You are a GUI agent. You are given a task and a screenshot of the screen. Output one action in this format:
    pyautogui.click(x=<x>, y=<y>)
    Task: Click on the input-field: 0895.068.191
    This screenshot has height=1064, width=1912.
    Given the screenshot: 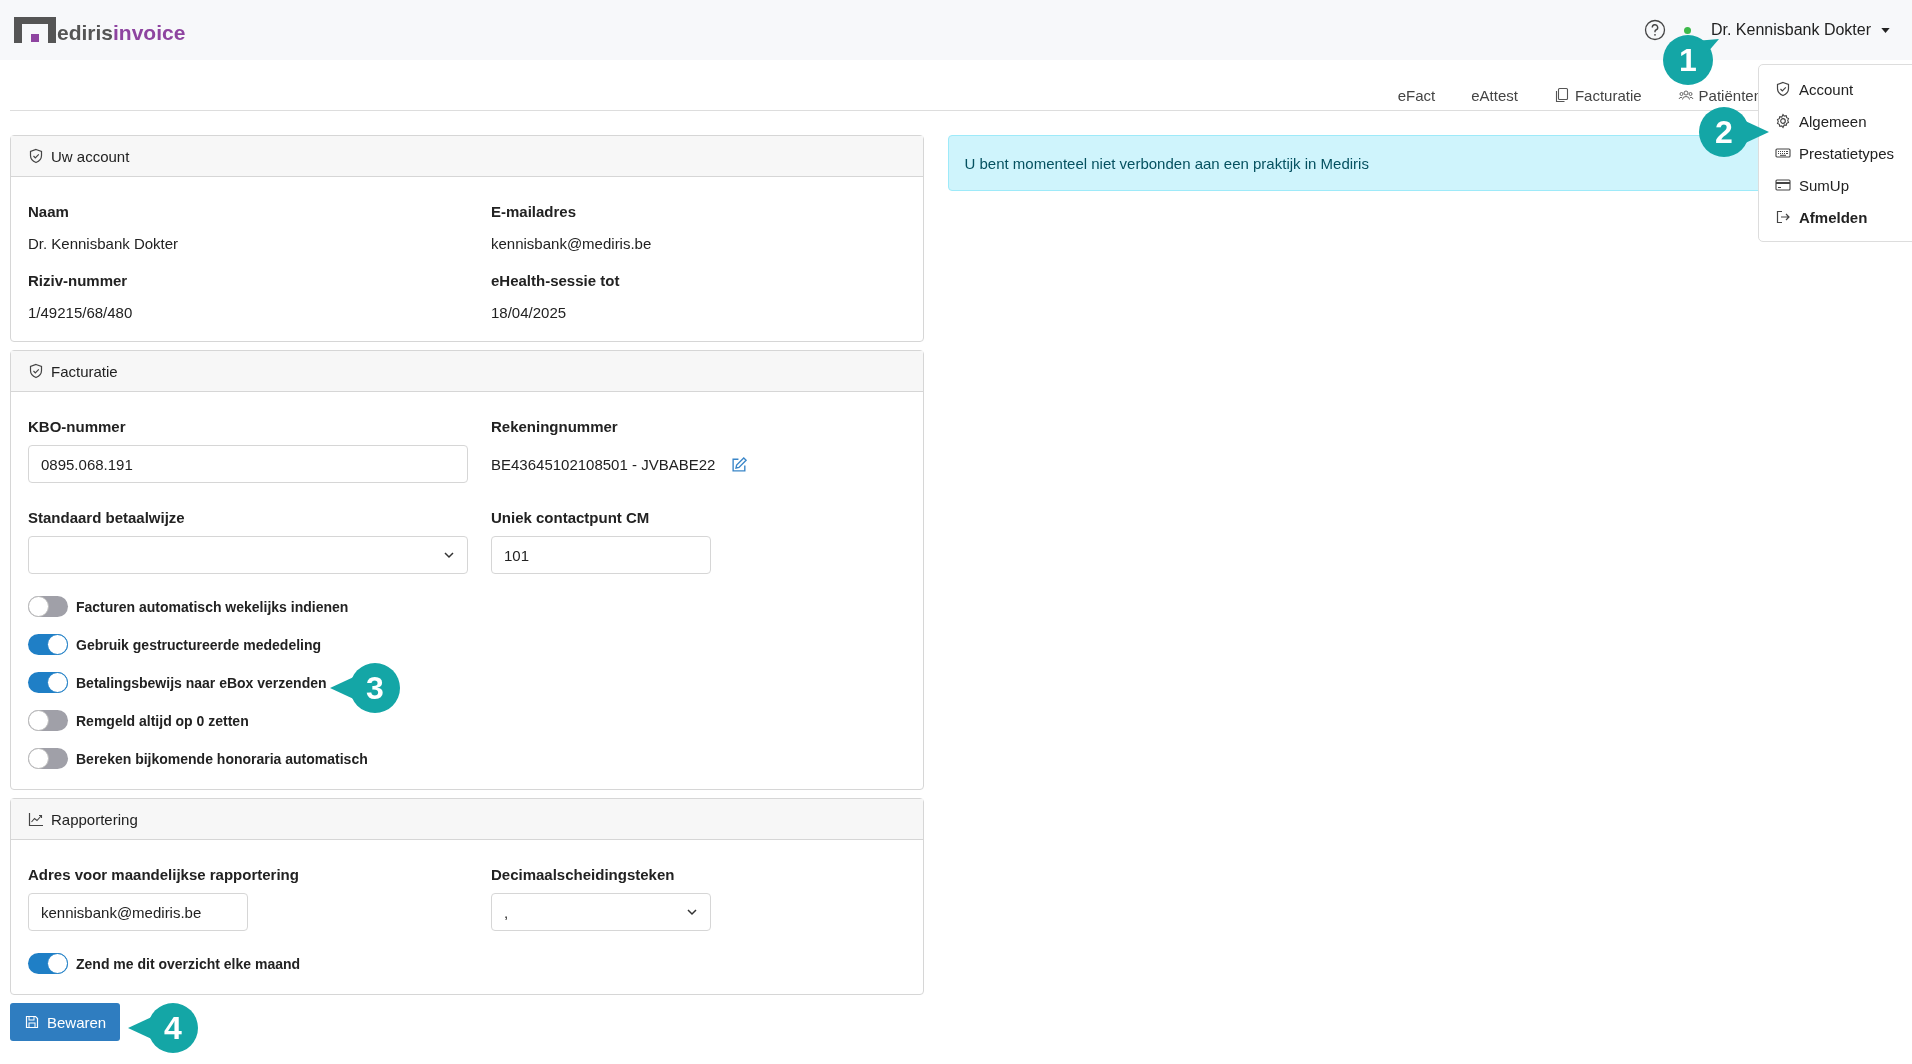 What is the action you would take?
    pyautogui.click(x=248, y=464)
    